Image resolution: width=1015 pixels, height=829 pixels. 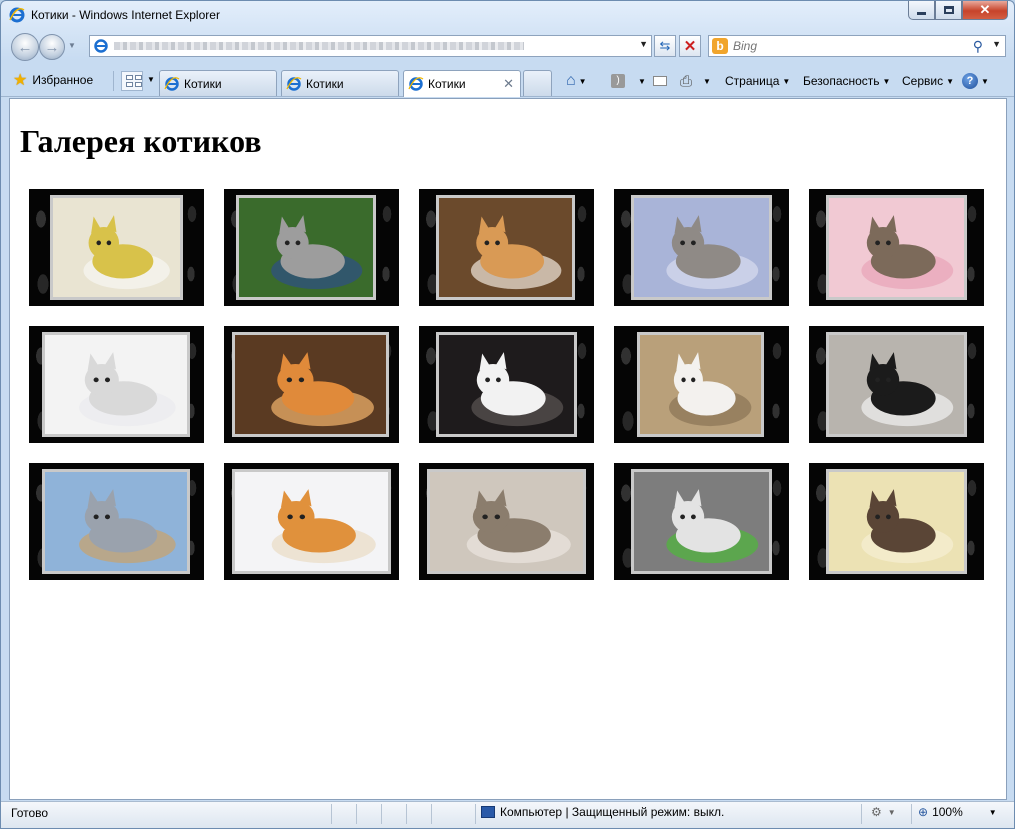 I want to click on home-button: ⌂ ▼, so click(x=576, y=81).